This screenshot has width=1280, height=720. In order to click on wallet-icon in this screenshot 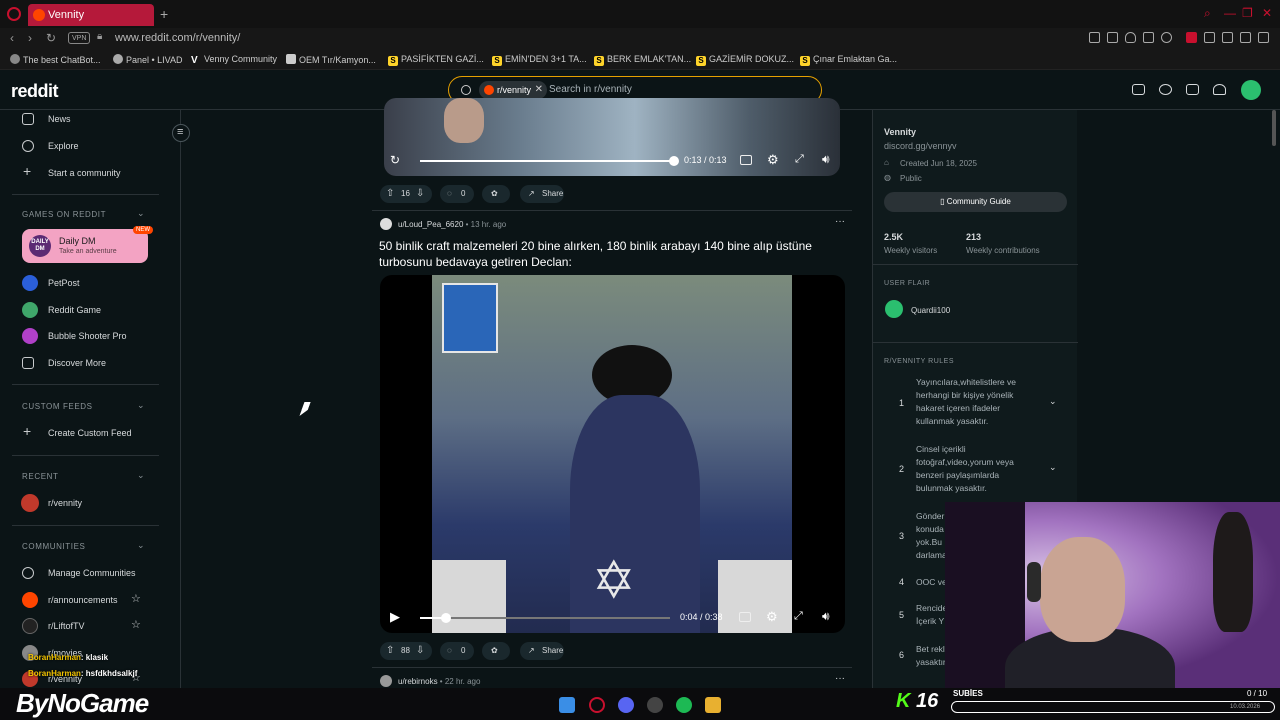, I will do `click(1148, 37)`.